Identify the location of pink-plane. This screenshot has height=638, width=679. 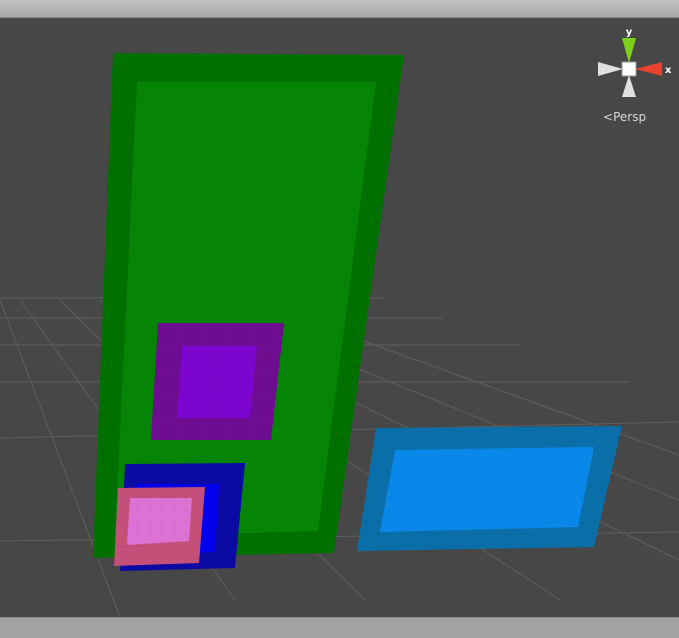
(159, 526).